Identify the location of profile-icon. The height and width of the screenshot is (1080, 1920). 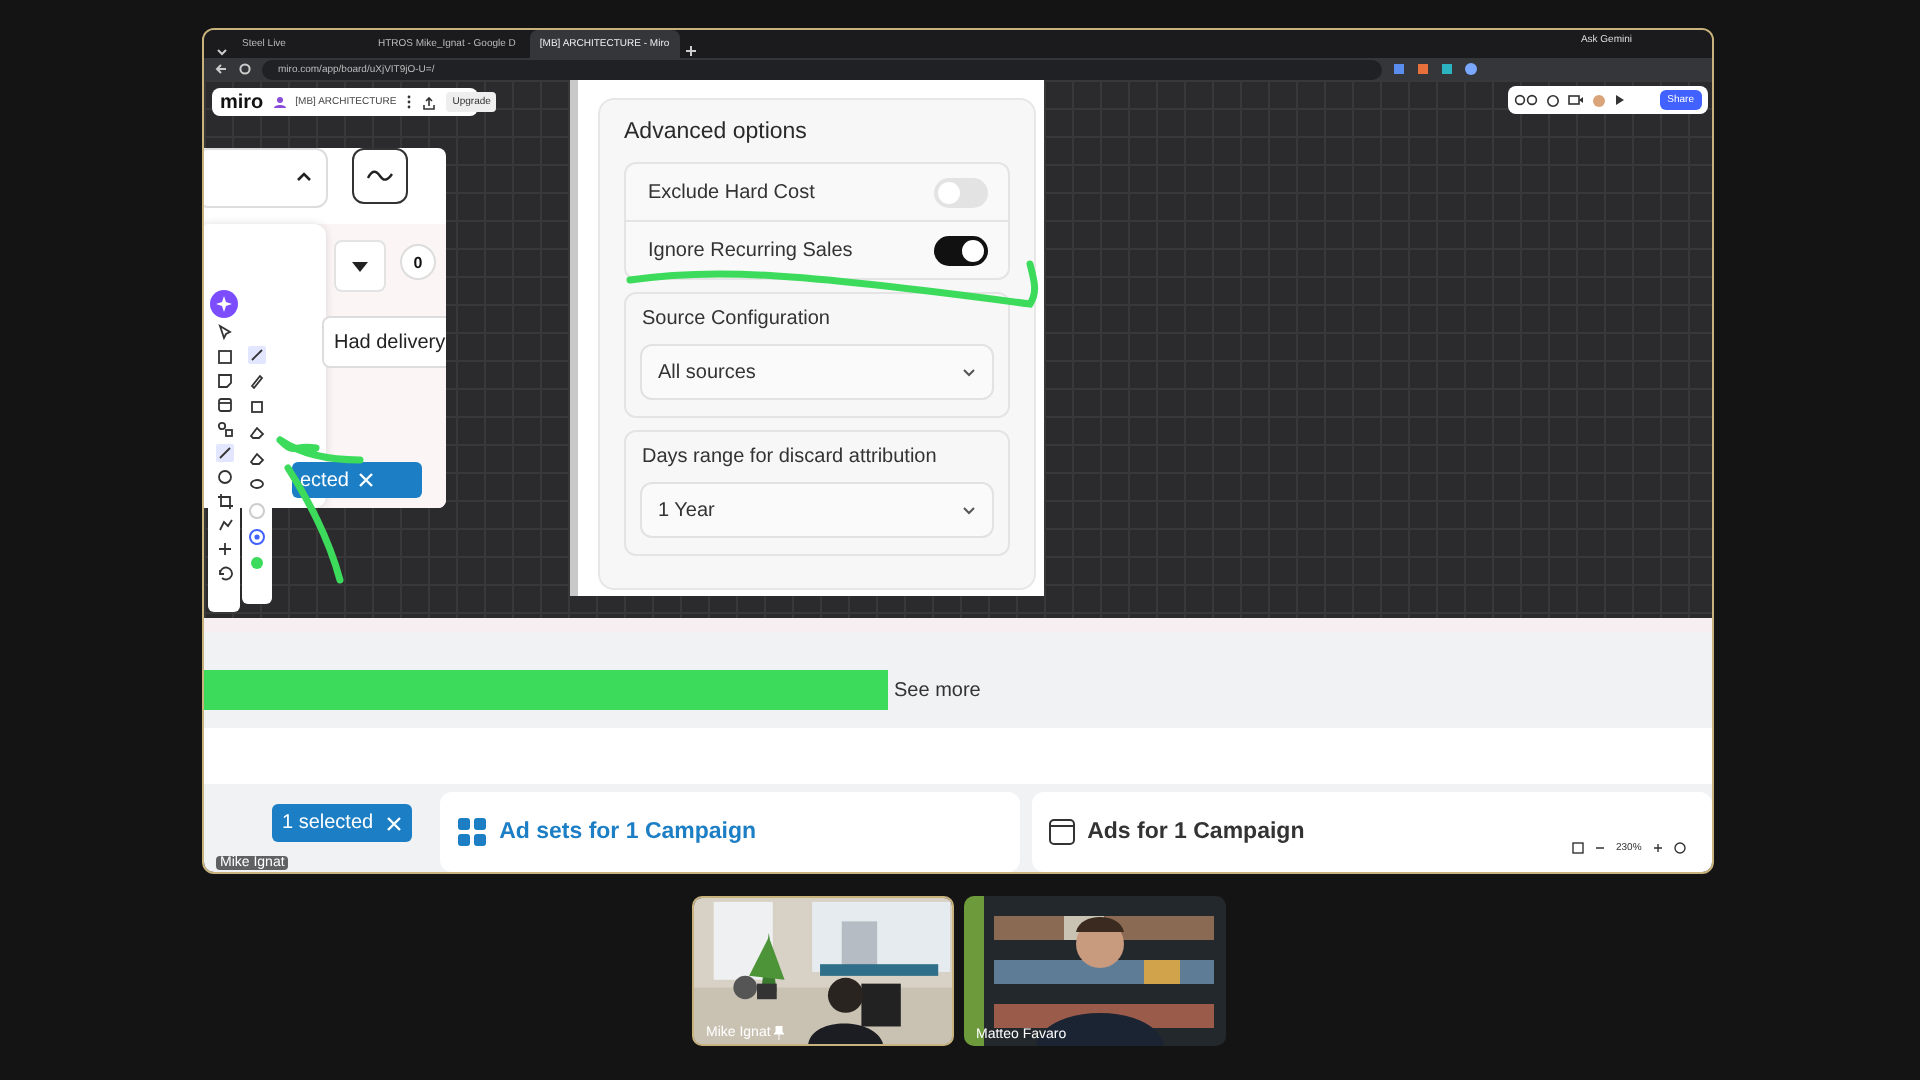
(1471, 69).